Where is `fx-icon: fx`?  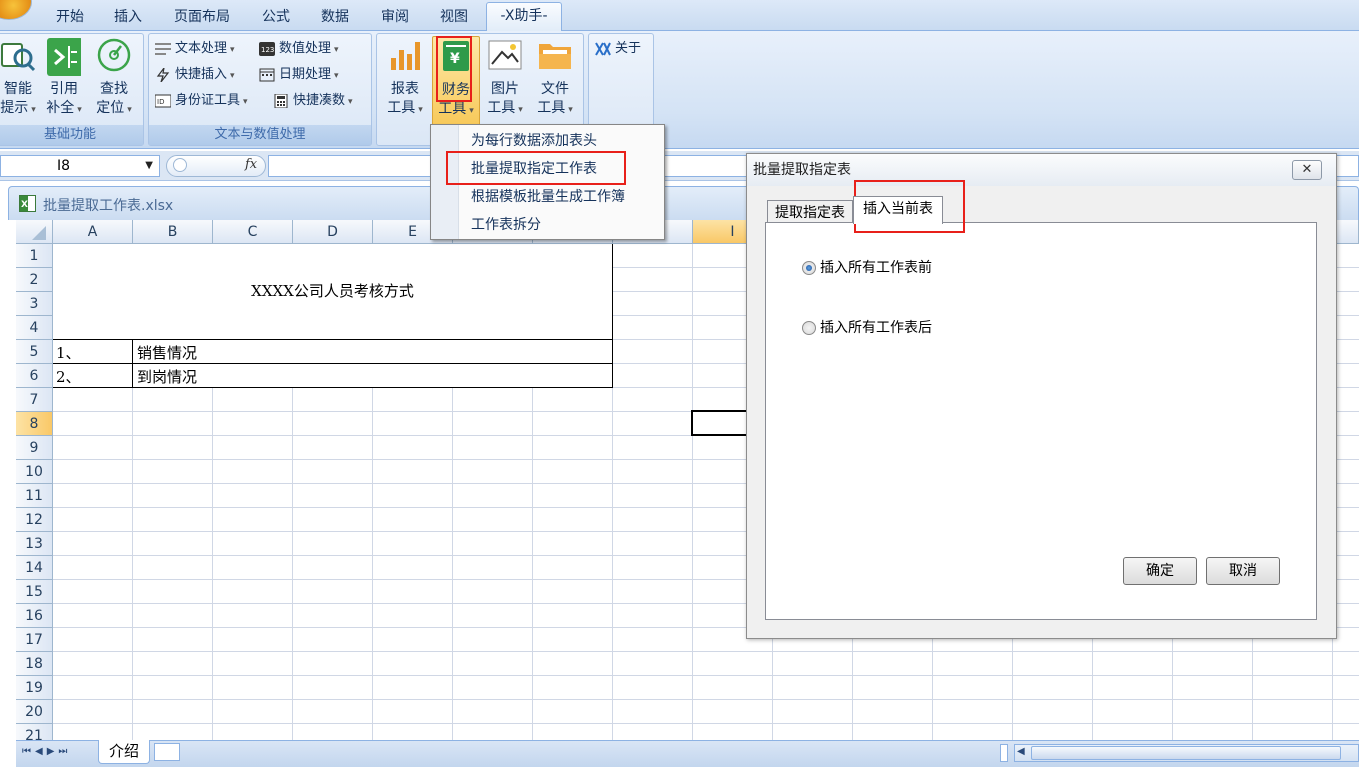
fx-icon: fx is located at coordinates (251, 164).